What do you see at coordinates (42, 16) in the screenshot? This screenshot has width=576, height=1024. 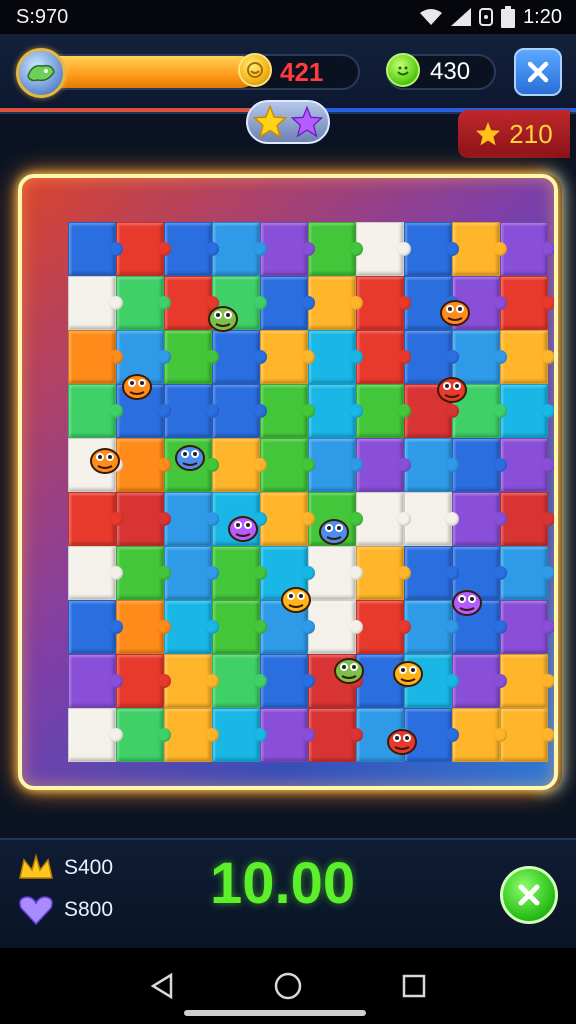 I see `status-time-left: S:970` at bounding box center [42, 16].